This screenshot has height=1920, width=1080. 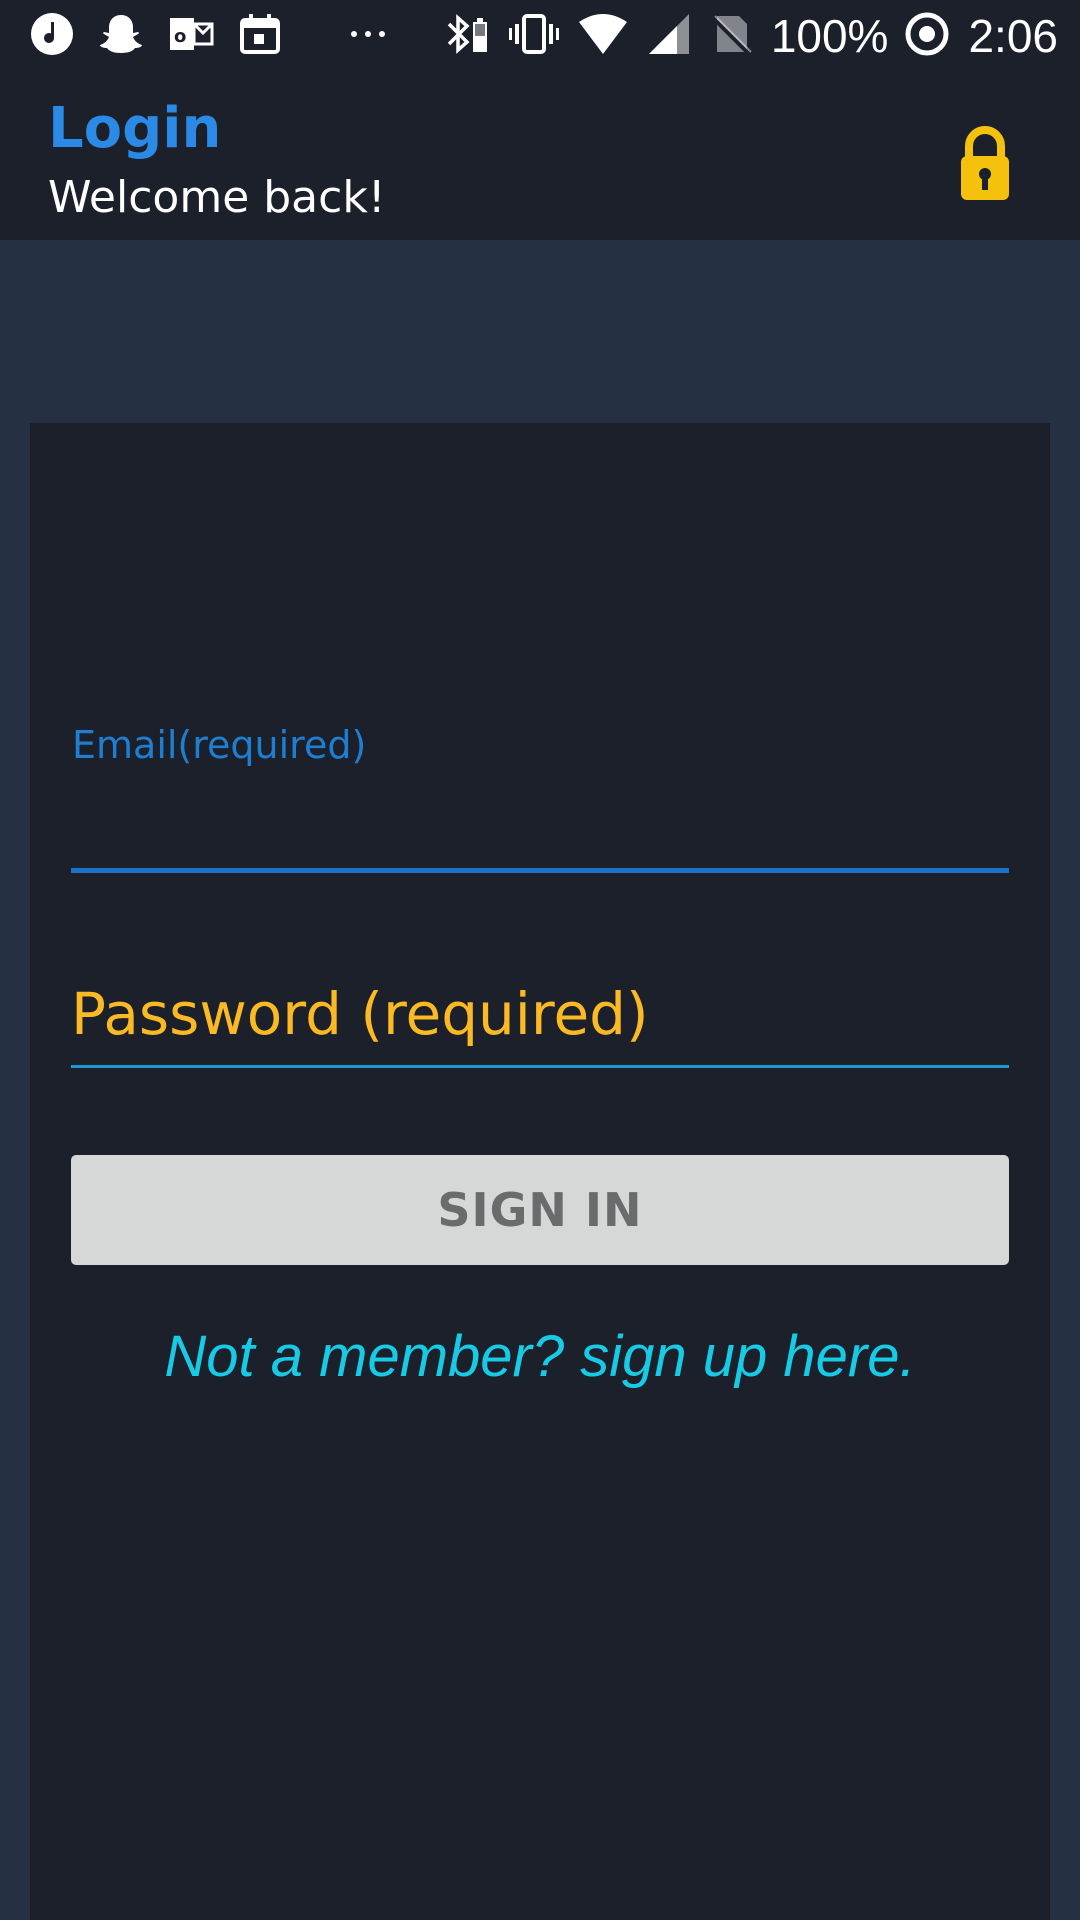 I want to click on vibrate-icon, so click(x=533, y=36).